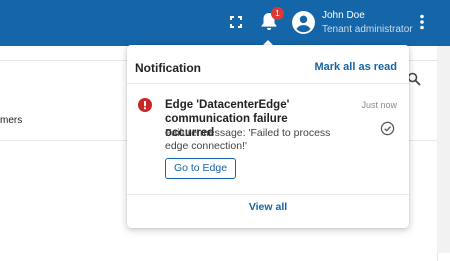 The height and width of the screenshot is (261, 450). Describe the element at coordinates (168, 68) in the screenshot. I see `popover-title: Notification` at that location.